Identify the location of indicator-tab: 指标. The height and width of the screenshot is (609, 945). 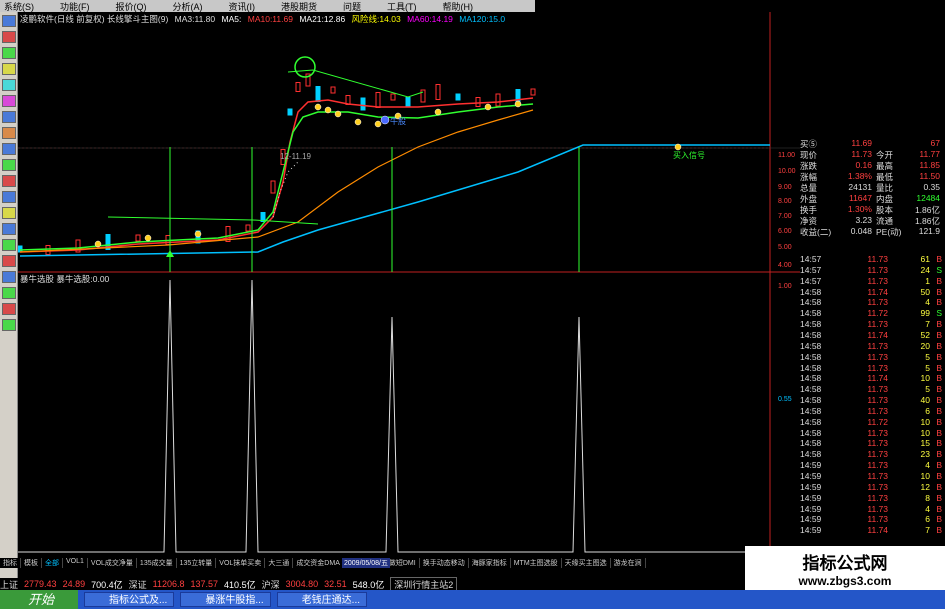
(10, 563).